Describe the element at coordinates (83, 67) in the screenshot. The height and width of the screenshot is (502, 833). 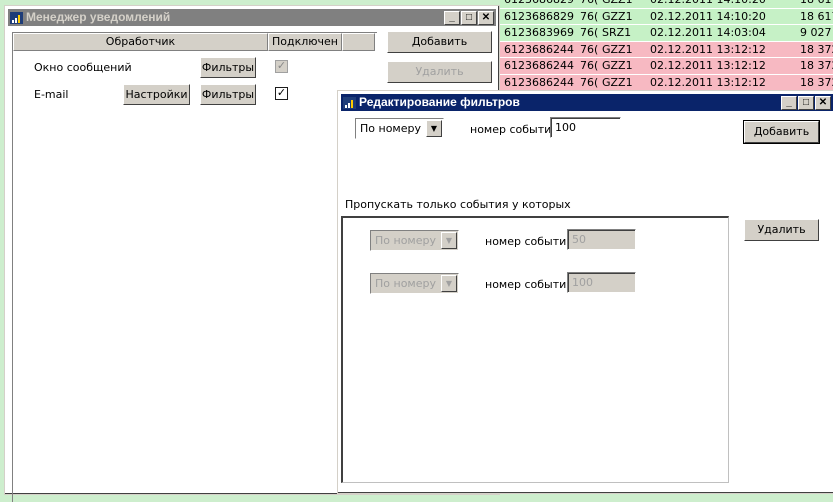
I see `handler-name: Окно сообщений` at that location.